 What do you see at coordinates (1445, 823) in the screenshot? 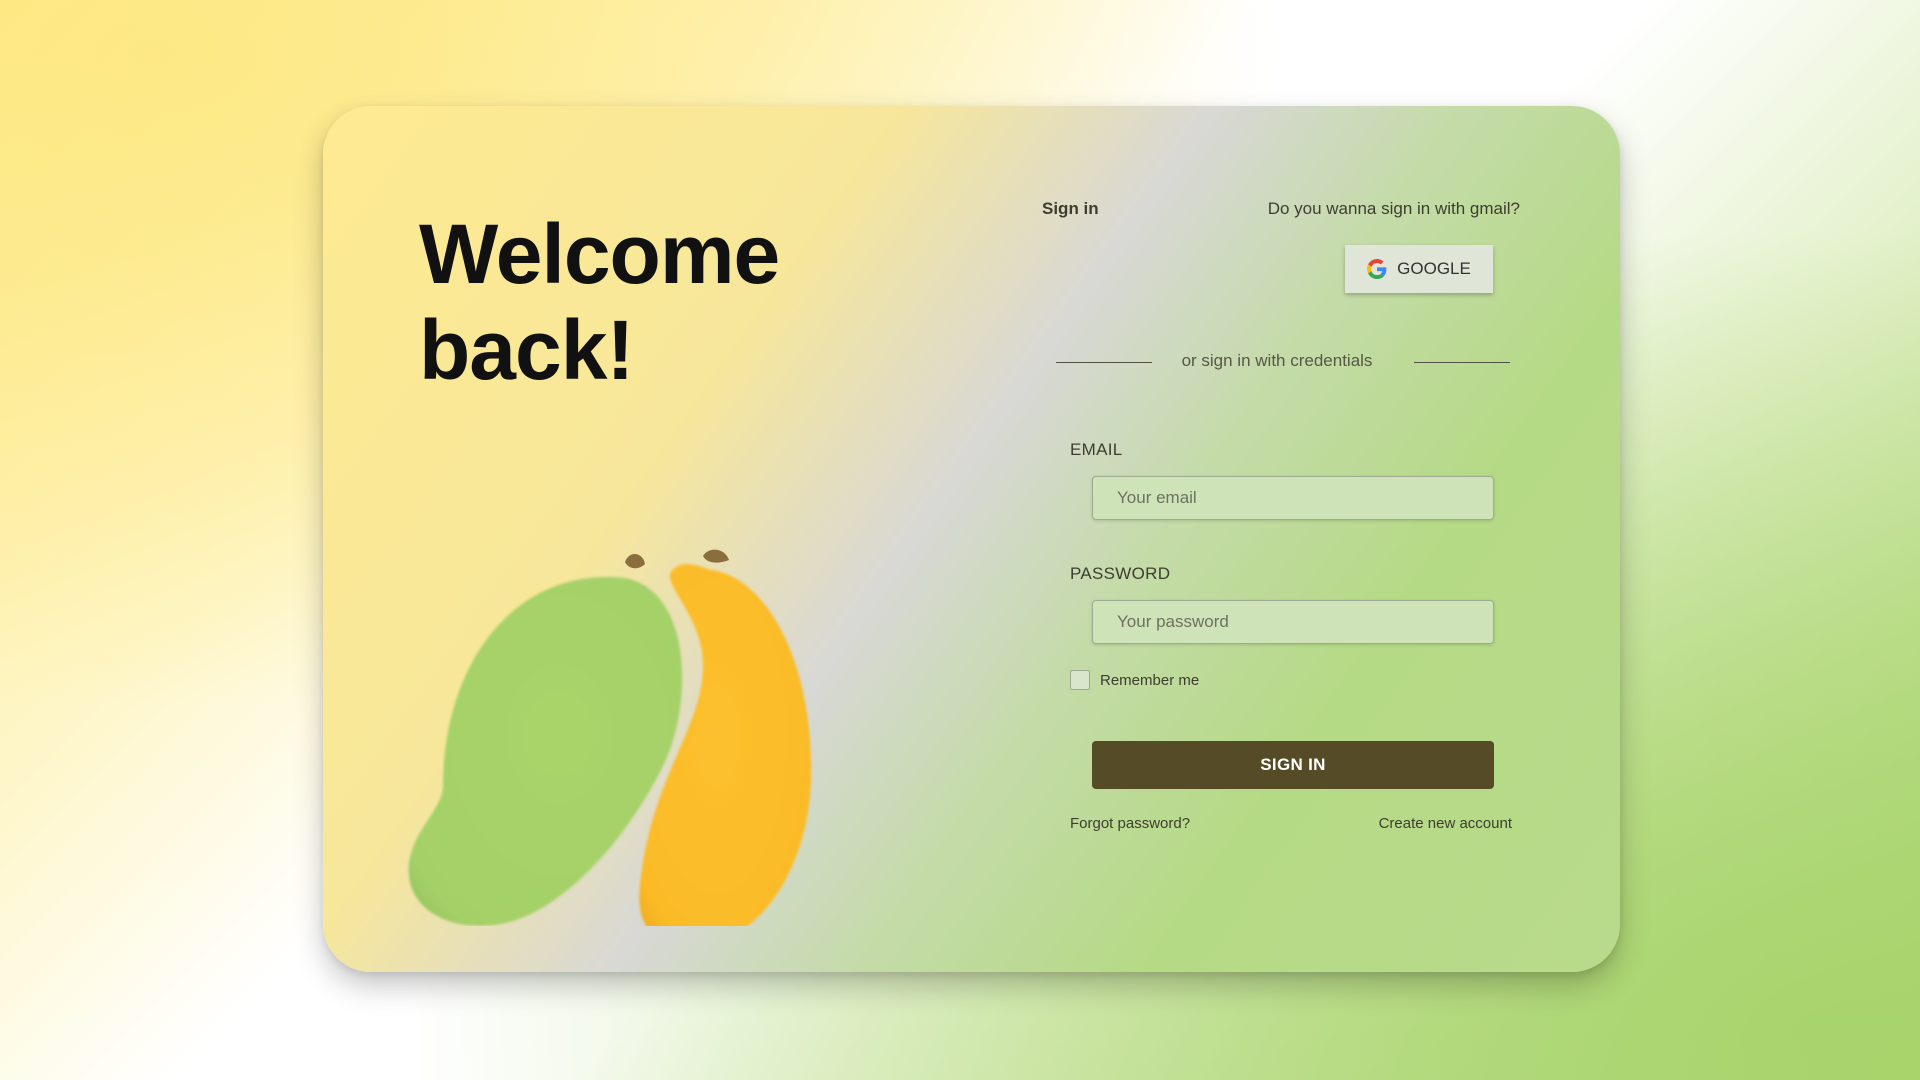
I see `create-account-link: Create new account` at bounding box center [1445, 823].